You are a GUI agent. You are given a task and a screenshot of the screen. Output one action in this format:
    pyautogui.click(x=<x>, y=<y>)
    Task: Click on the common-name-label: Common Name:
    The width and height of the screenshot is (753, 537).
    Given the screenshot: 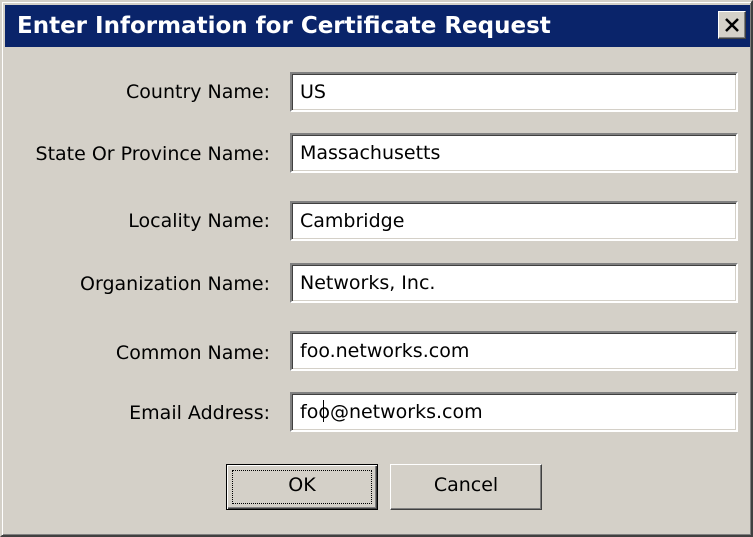 What is the action you would take?
    pyautogui.click(x=192, y=353)
    